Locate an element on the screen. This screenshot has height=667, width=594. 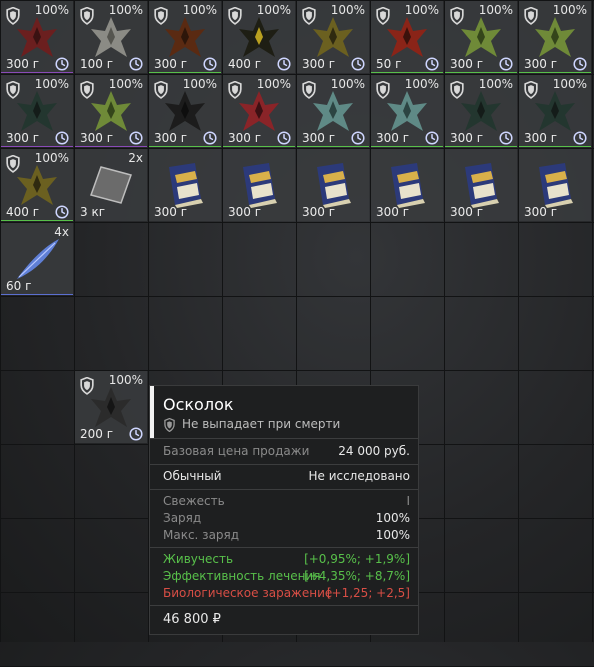
rarity-label: Обычный is located at coordinates (192, 476).